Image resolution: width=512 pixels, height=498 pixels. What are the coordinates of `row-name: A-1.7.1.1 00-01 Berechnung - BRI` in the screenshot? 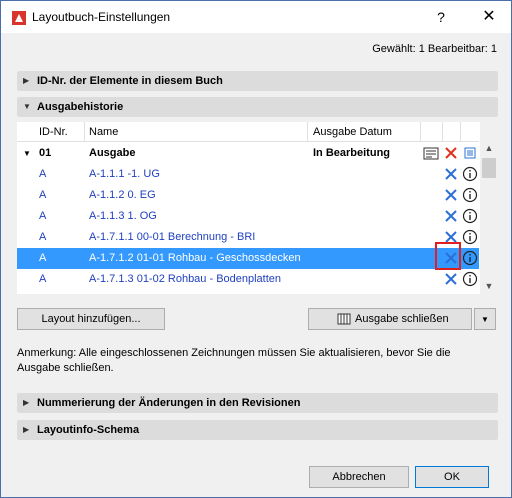 It's located at (172, 237).